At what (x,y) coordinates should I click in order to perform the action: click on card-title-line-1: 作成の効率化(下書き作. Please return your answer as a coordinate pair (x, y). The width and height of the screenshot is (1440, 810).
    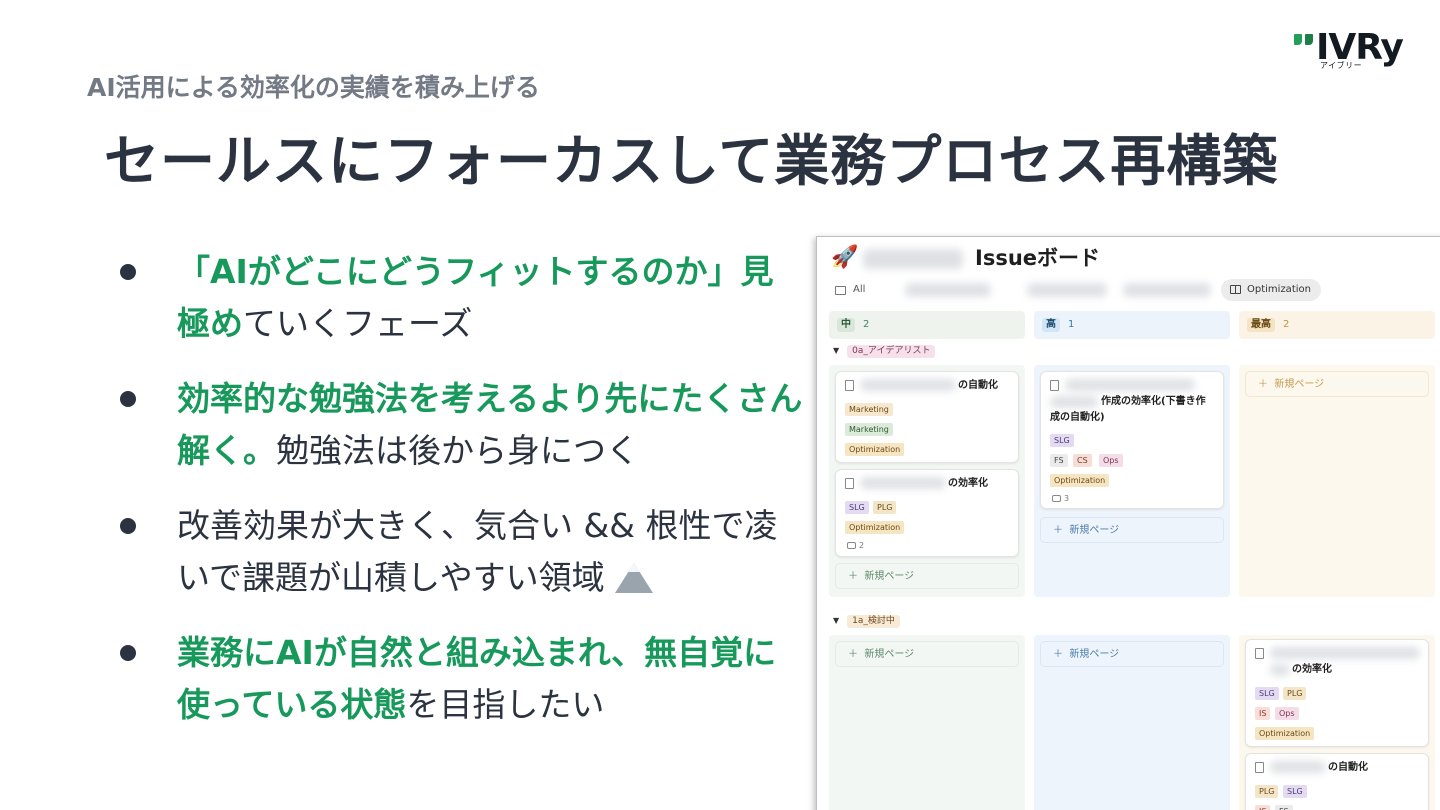
    Looking at the image, I should click on (1153, 401).